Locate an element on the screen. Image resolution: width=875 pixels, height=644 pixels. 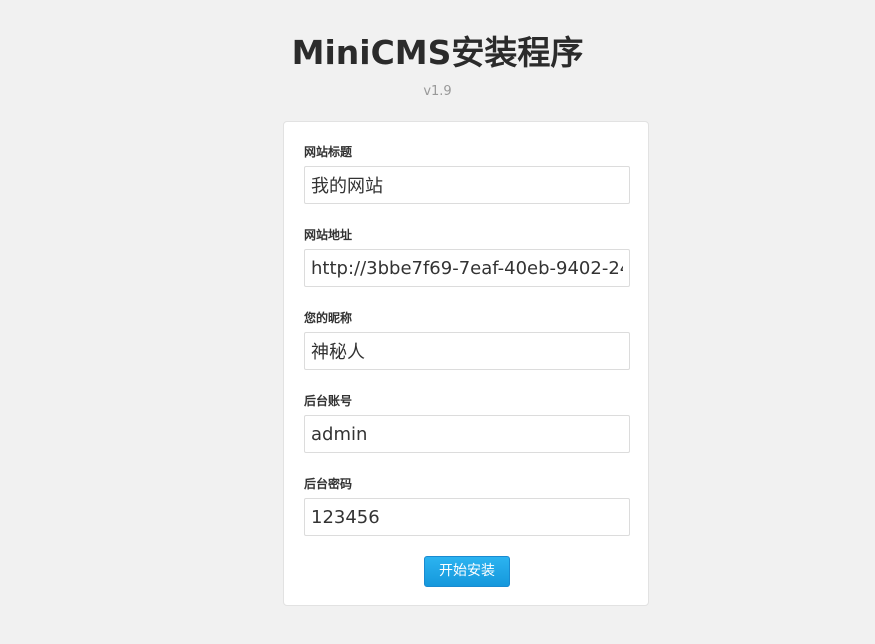
admin-password-field: 后台密码 is located at coordinates (467, 506).